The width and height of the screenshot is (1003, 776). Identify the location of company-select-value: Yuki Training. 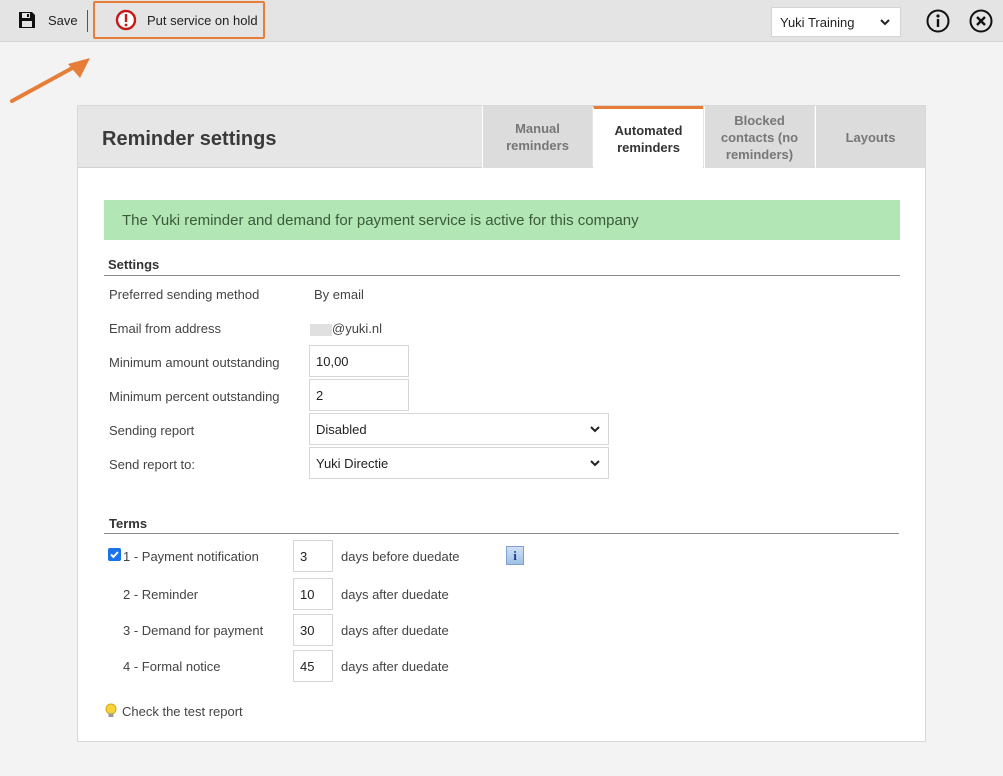
(817, 22).